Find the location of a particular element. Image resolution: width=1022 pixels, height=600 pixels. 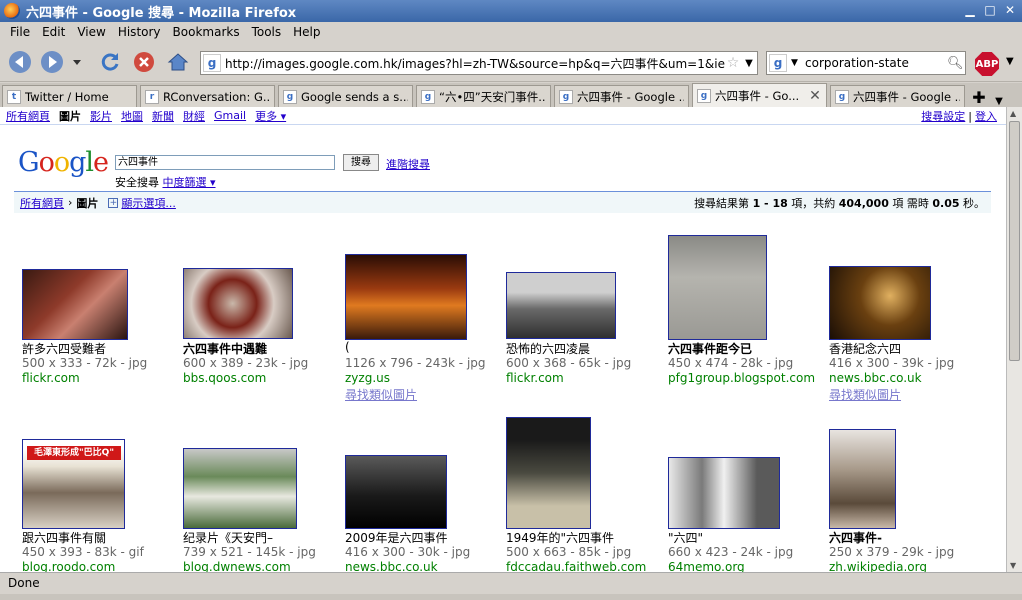

image-source: 64memo.org is located at coordinates (706, 566).